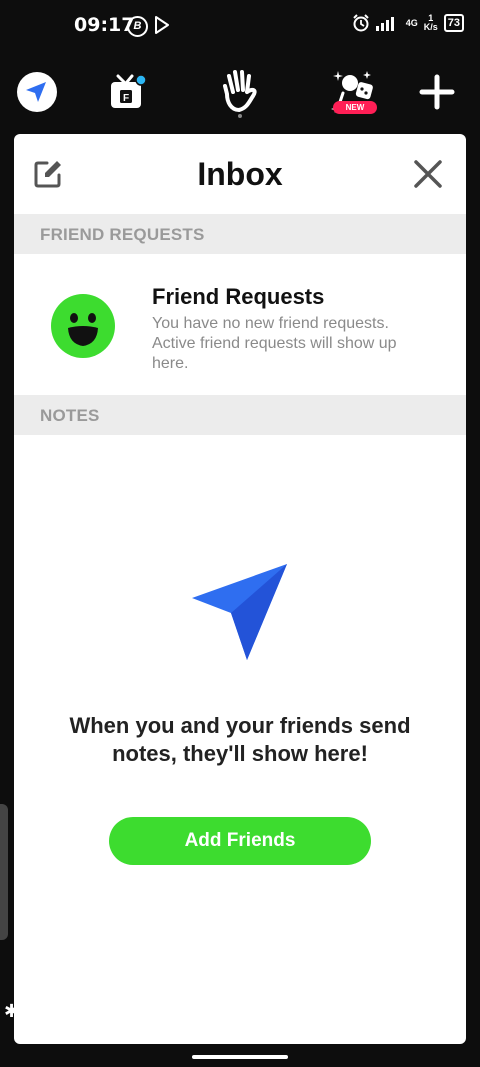 The height and width of the screenshot is (1067, 480). Describe the element at coordinates (137, 26) in the screenshot. I see `b-notification-icon: B` at that location.